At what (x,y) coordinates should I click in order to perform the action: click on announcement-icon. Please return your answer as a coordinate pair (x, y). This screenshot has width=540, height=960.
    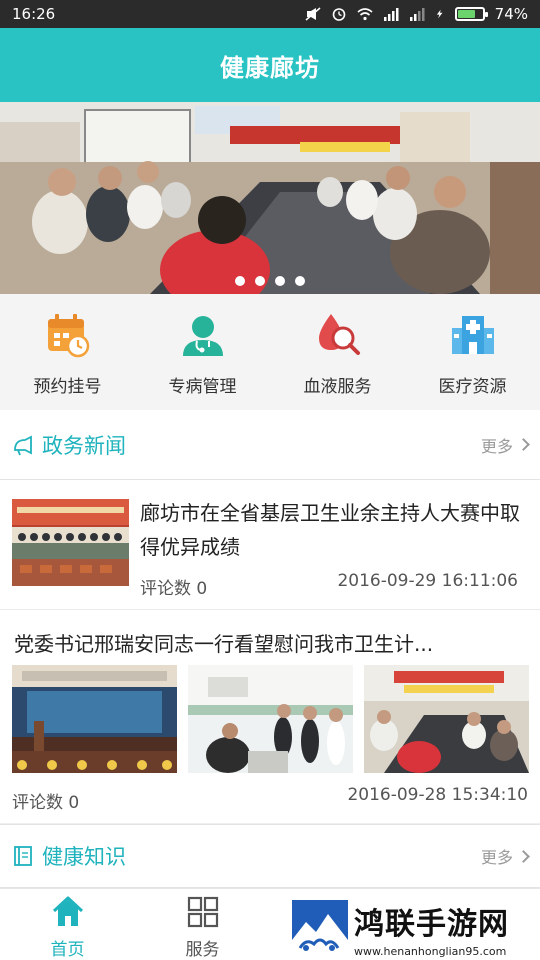
    Looking at the image, I should click on (23, 445).